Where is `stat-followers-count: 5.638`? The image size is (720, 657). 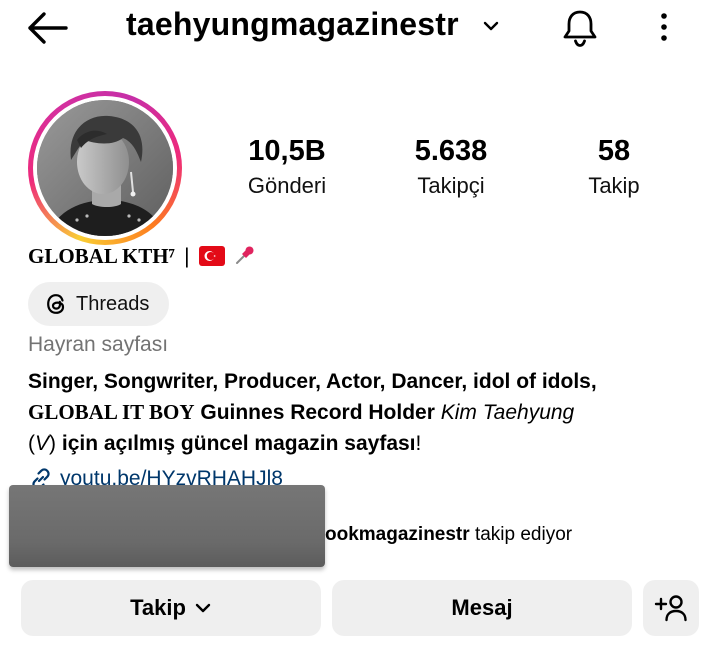 stat-followers-count: 5.638 is located at coordinates (451, 151).